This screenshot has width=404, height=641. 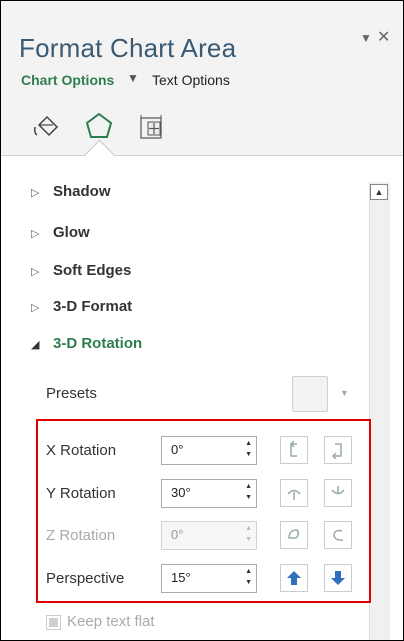 What do you see at coordinates (93, 306) in the screenshot?
I see `section-label: 3-D Format` at bounding box center [93, 306].